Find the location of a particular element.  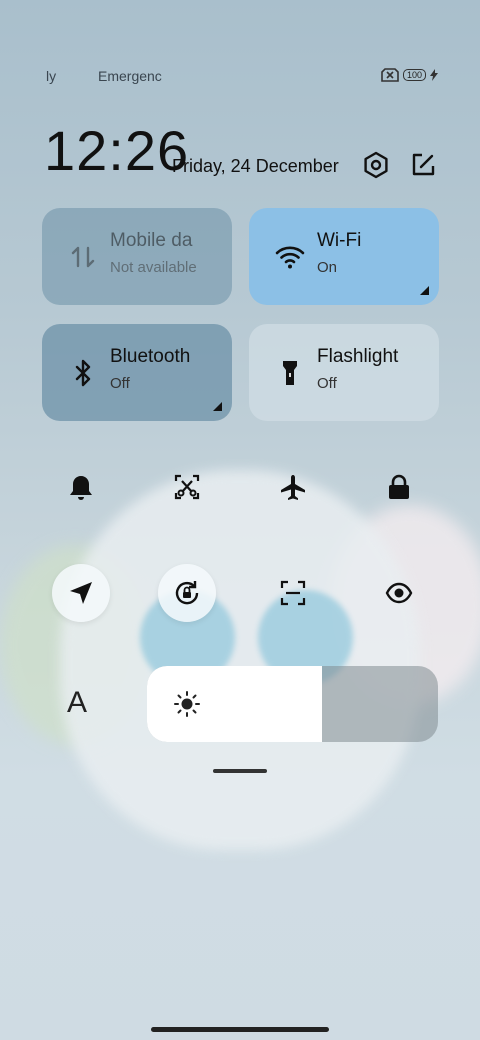

panel-drag-handle is located at coordinates (240, 771).